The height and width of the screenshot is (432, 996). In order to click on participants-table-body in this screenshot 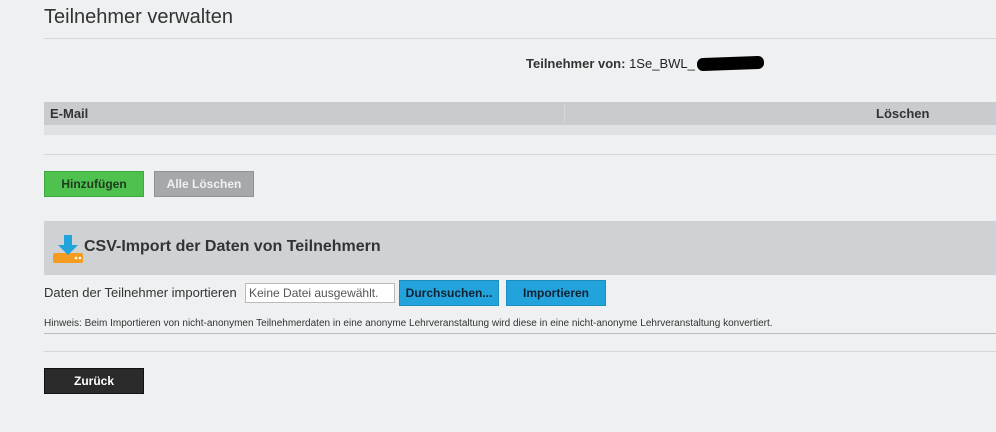, I will do `click(520, 130)`.